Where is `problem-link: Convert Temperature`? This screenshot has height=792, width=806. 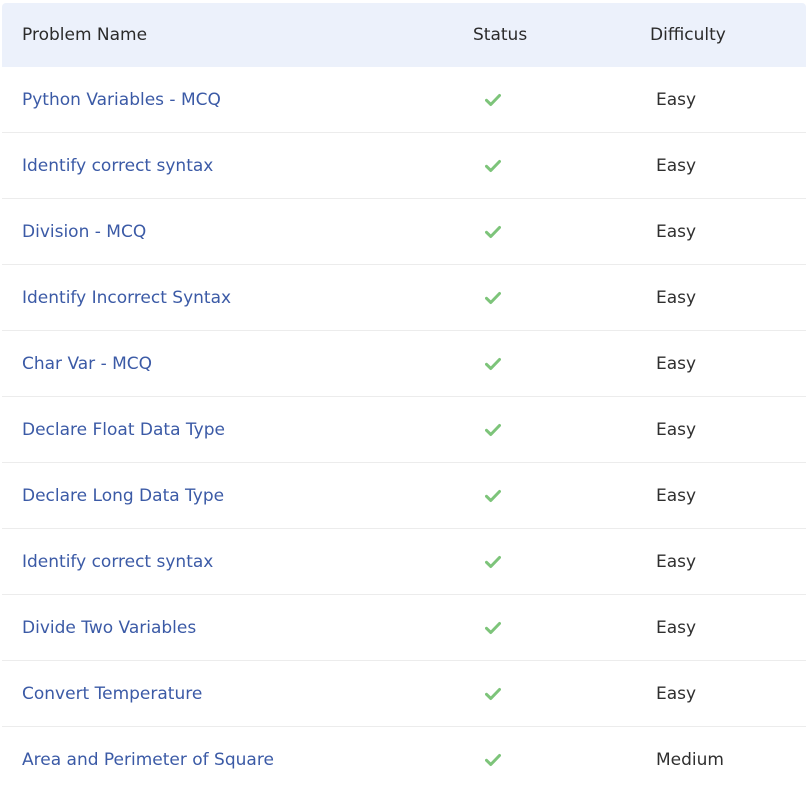 problem-link: Convert Temperature is located at coordinates (112, 694).